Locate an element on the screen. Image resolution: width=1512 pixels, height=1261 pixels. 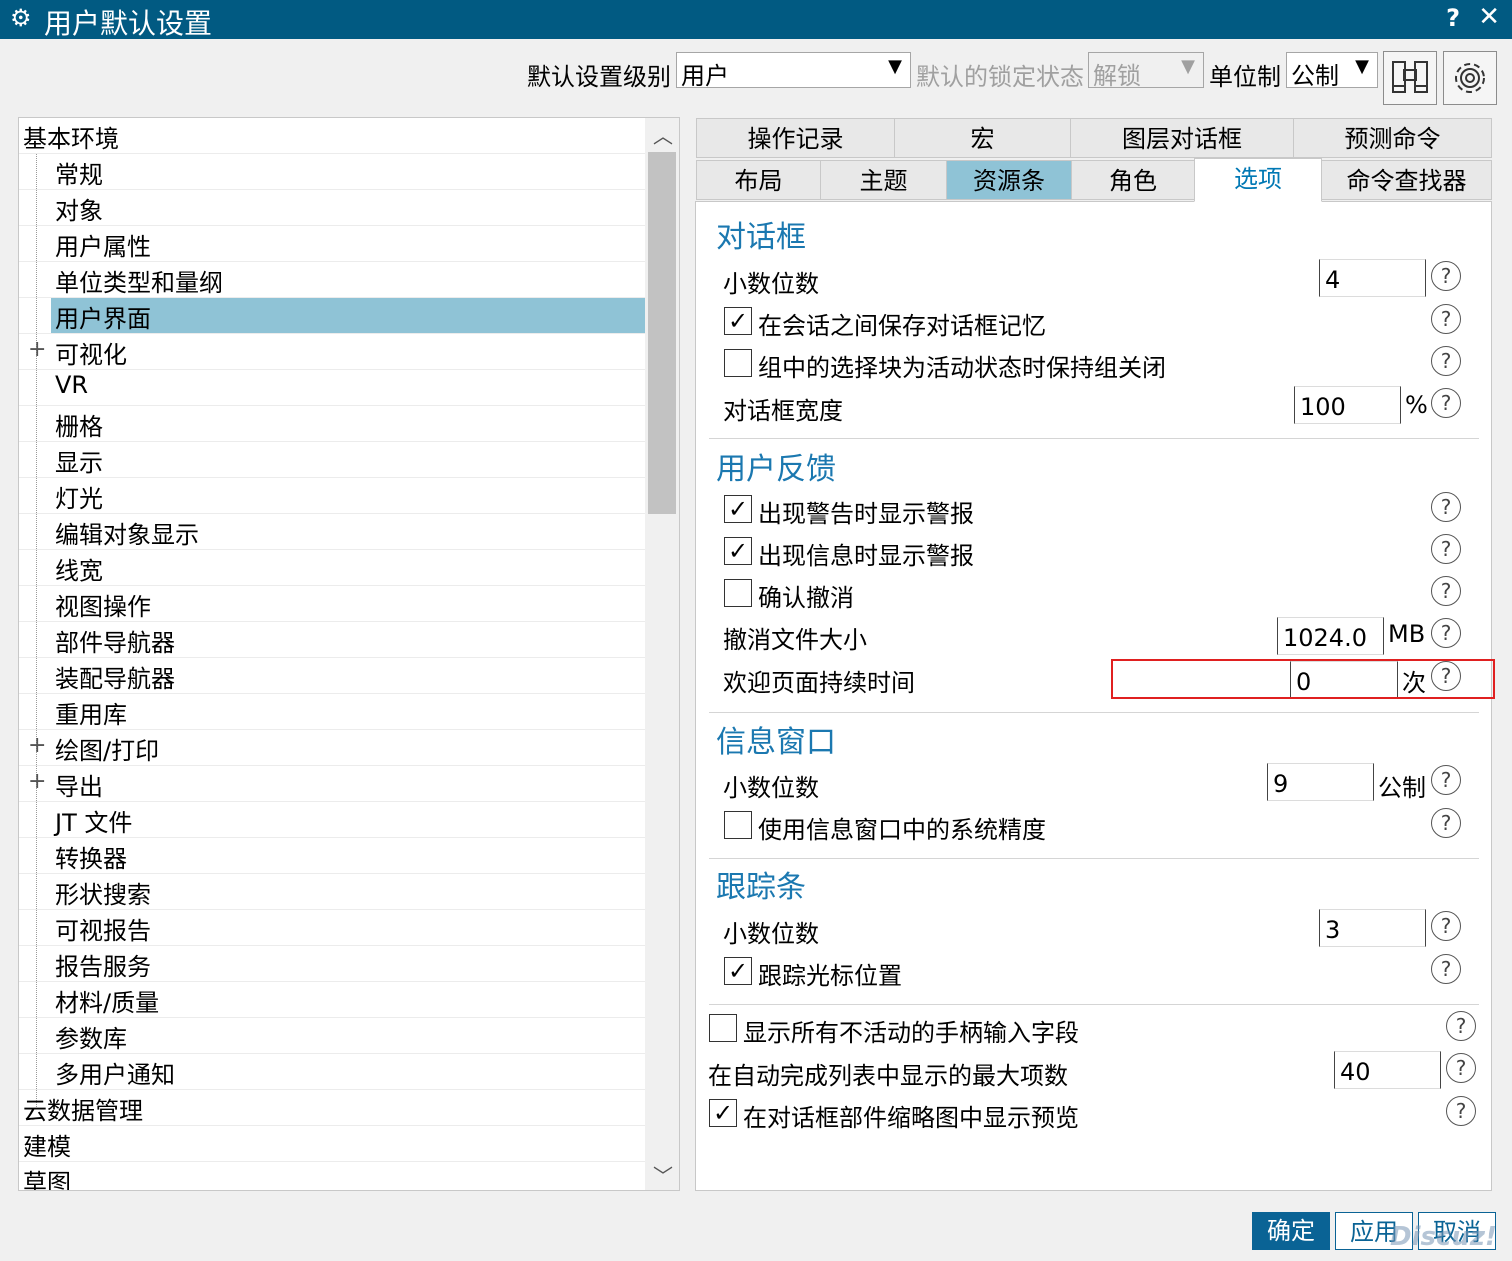
tree-item-label: 视图操作 is located at coordinates (103, 607).